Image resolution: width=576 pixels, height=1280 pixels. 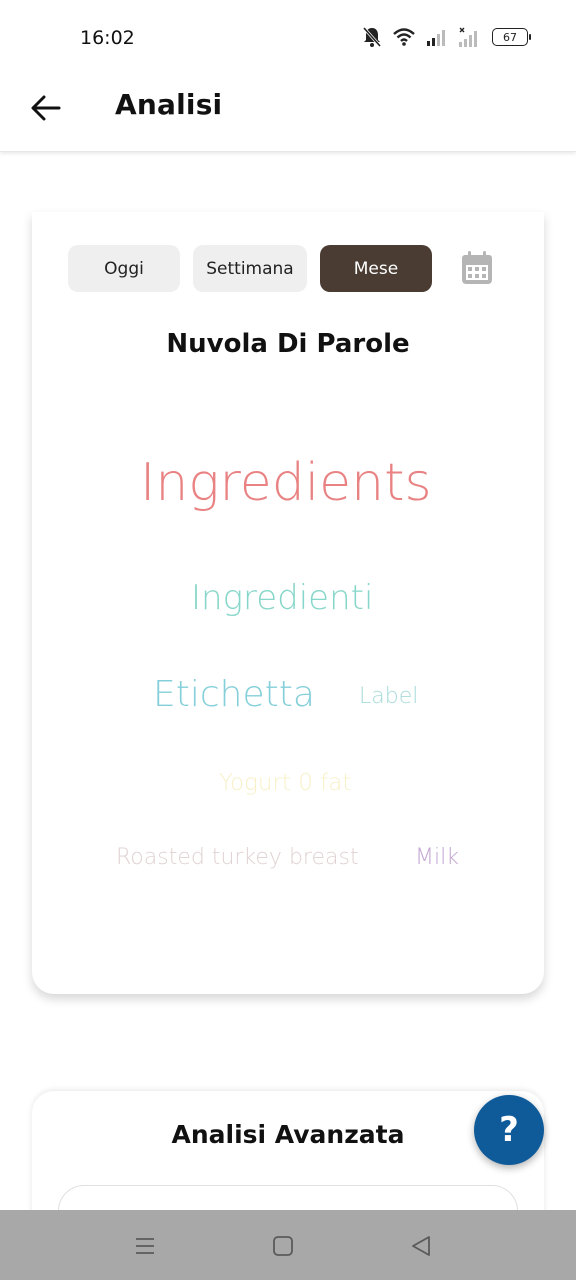 I want to click on status-bar: 16:02 67, so click(x=288, y=36).